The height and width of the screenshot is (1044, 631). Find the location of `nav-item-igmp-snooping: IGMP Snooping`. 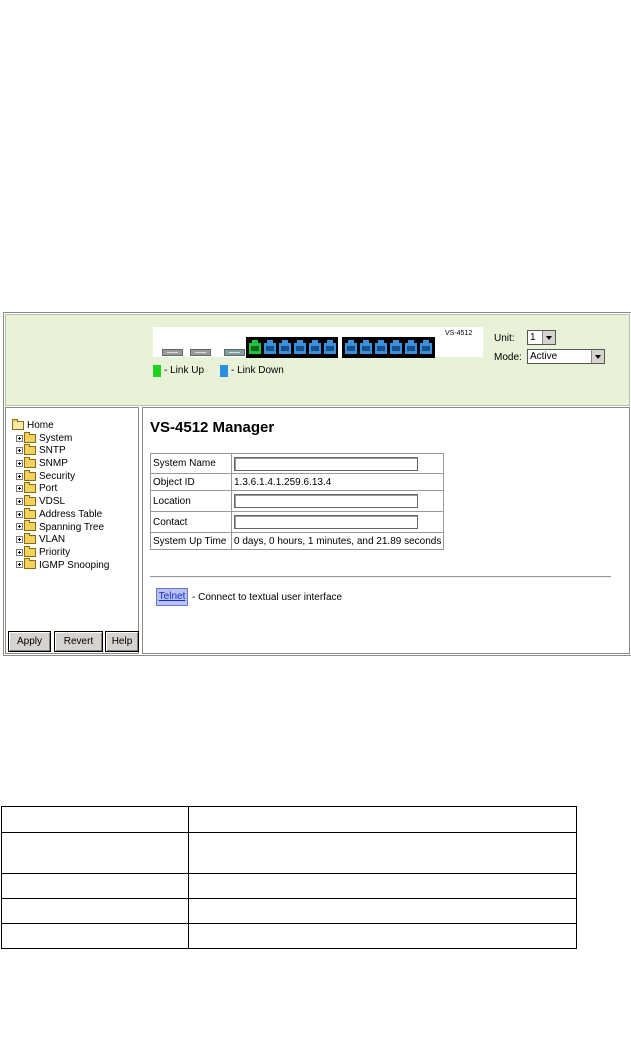

nav-item-igmp-snooping: IGMP Snooping is located at coordinates (61, 565).